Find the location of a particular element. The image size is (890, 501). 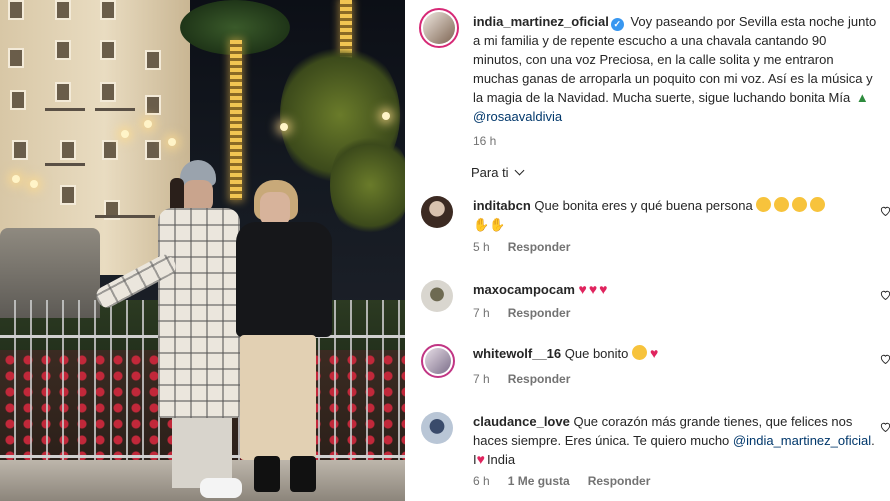

comment-filter-dropdown: Para ti is located at coordinates (498, 172).